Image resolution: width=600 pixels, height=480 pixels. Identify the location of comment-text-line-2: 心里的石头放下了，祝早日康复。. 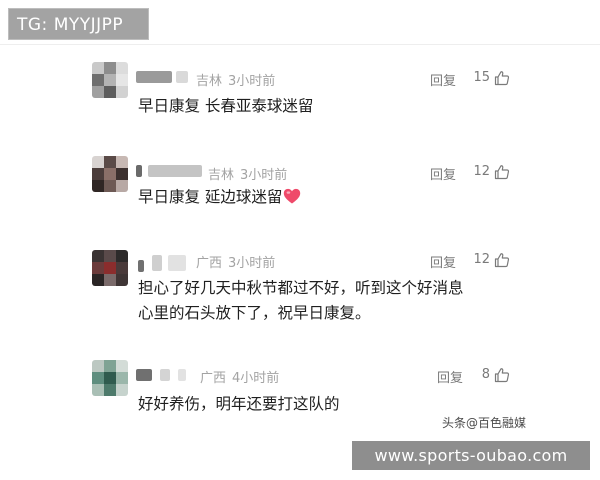
(254, 313).